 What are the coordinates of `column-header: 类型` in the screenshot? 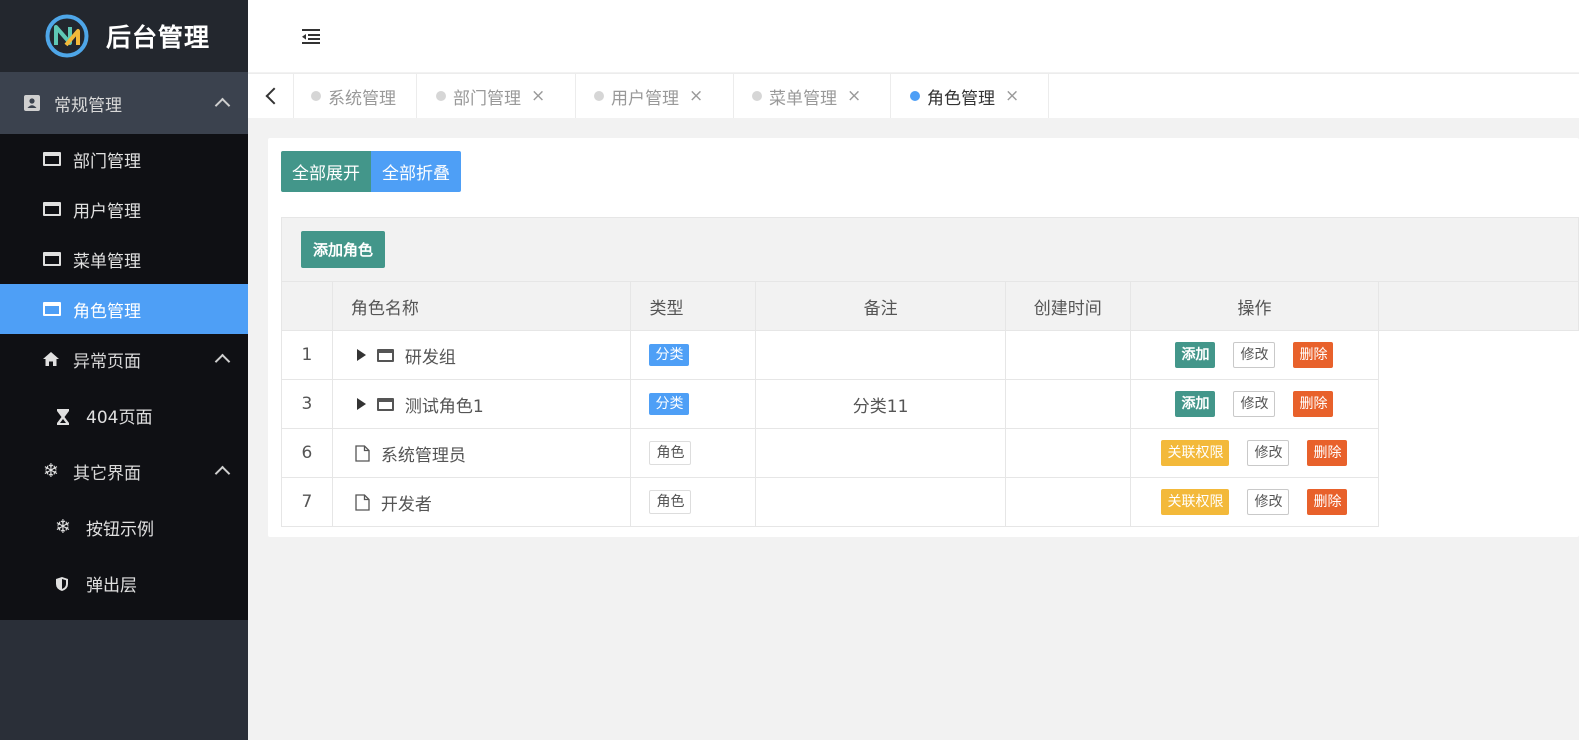 It's located at (693, 306).